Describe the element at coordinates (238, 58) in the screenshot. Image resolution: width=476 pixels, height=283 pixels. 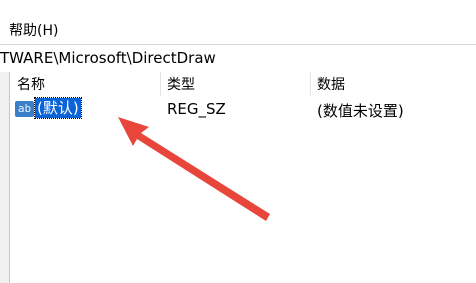
I see `address-bar: TWARE\Microsoft\DirectDraw` at that location.